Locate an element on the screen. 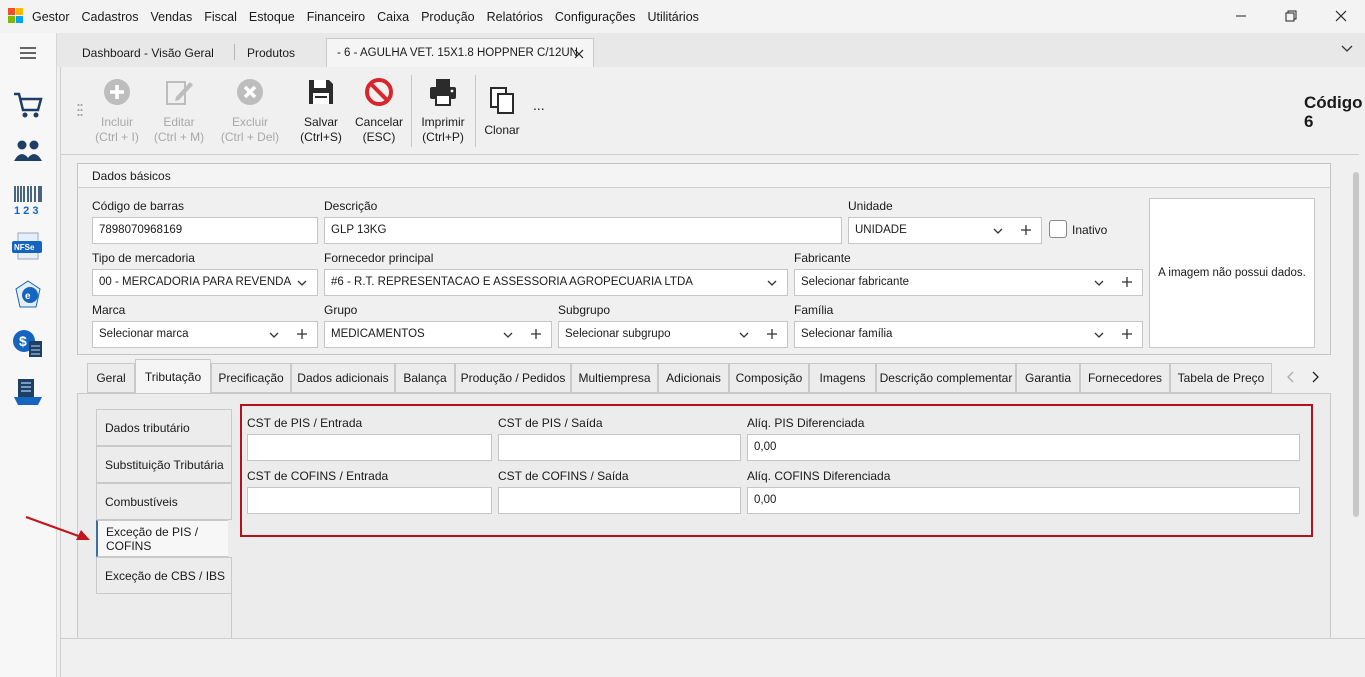 The height and width of the screenshot is (677, 1365). grupo-value: MEDICAMENTOS is located at coordinates (378, 334).